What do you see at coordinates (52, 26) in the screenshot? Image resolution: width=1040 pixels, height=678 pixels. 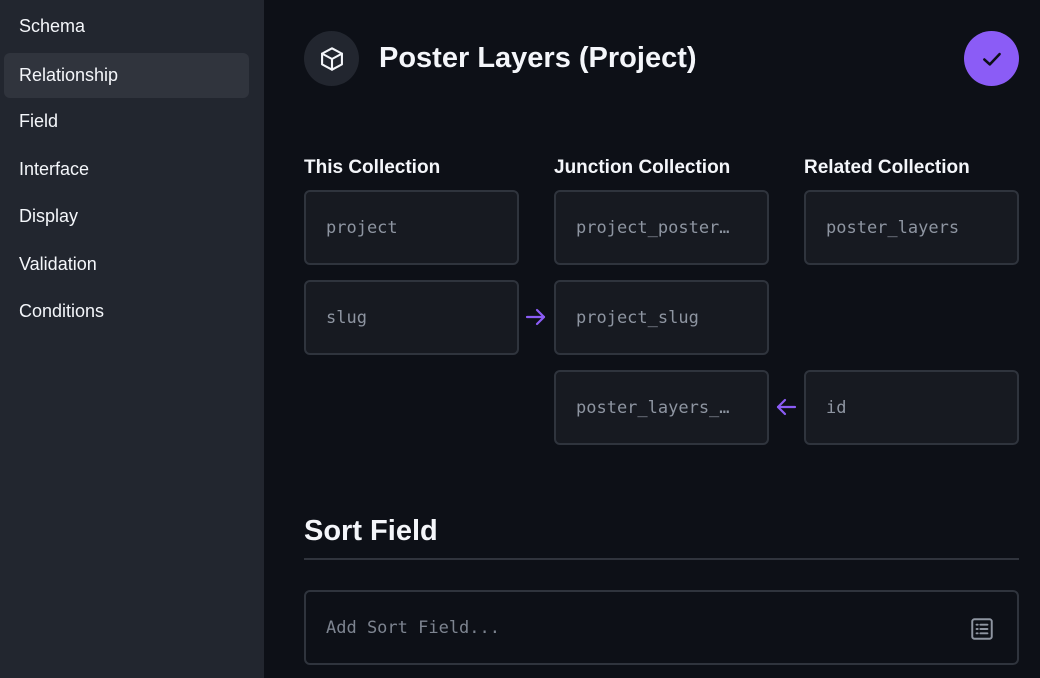 I see `sidebar-item-label: Schema` at bounding box center [52, 26].